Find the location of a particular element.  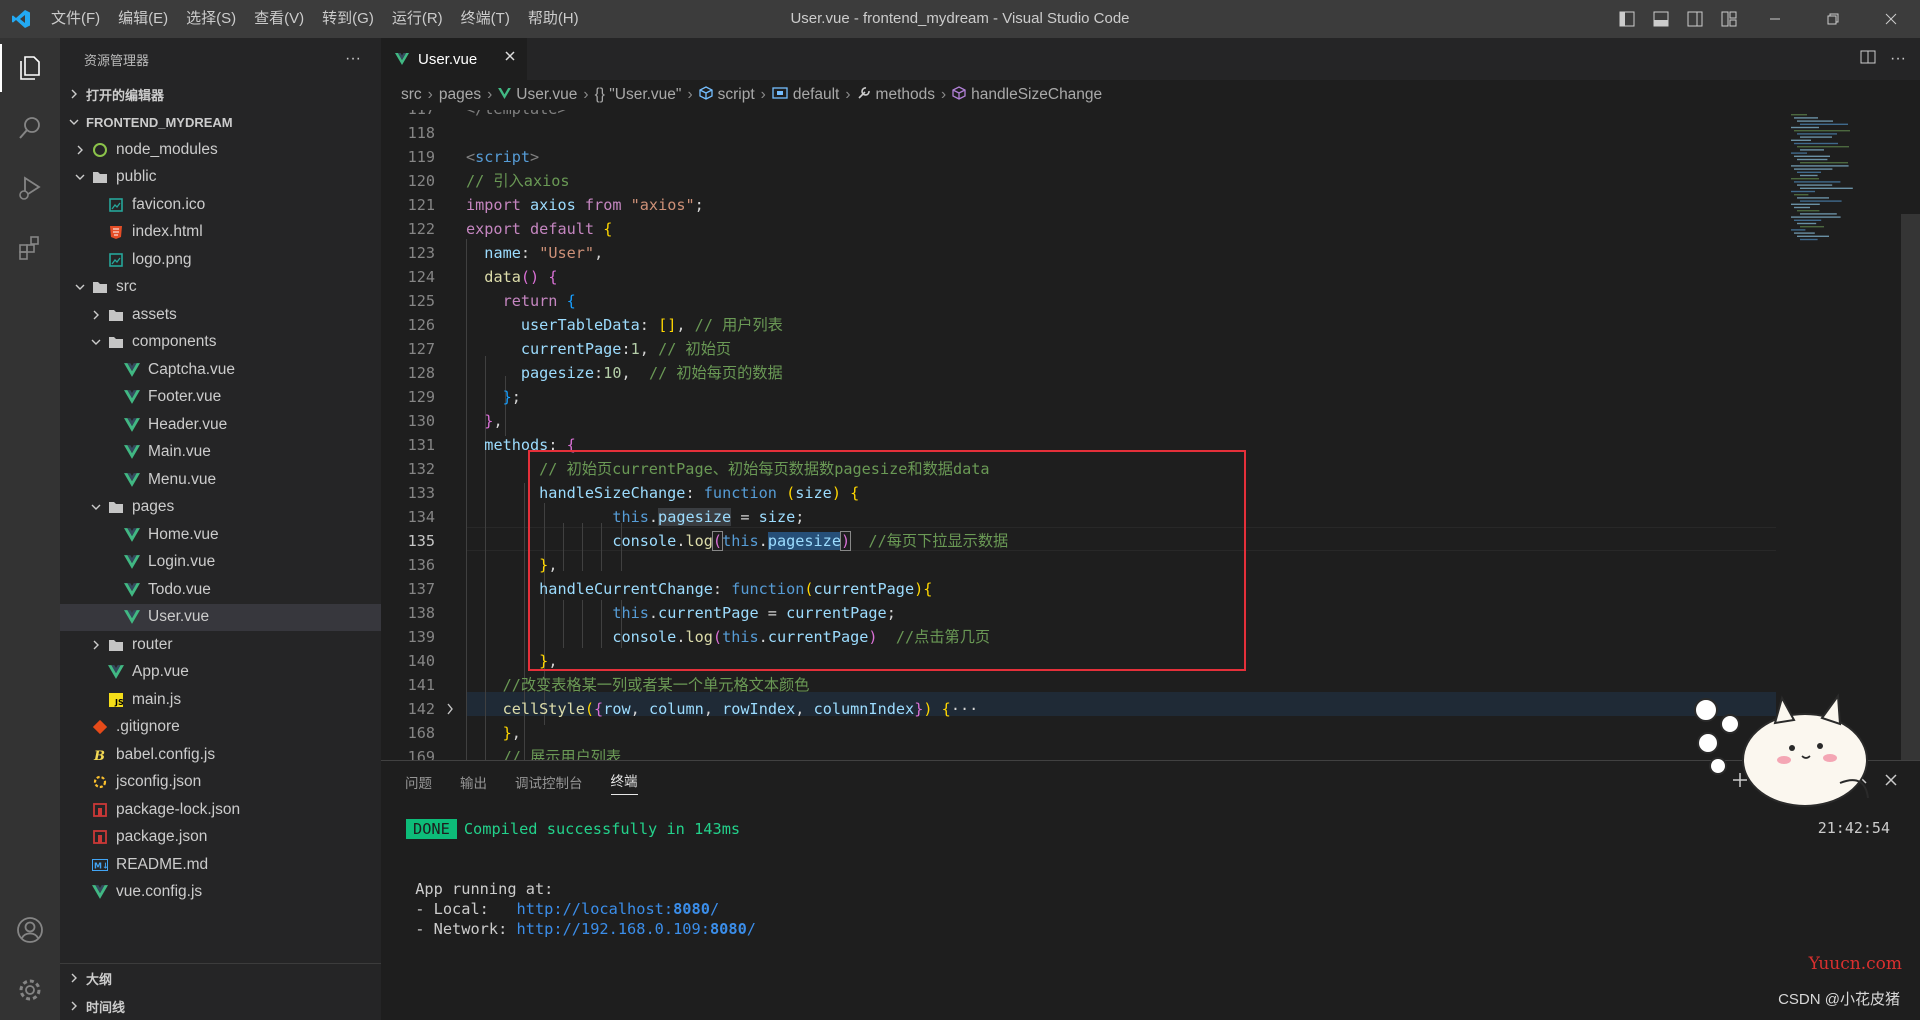

vscode-logo-icon is located at coordinates (21, 19).